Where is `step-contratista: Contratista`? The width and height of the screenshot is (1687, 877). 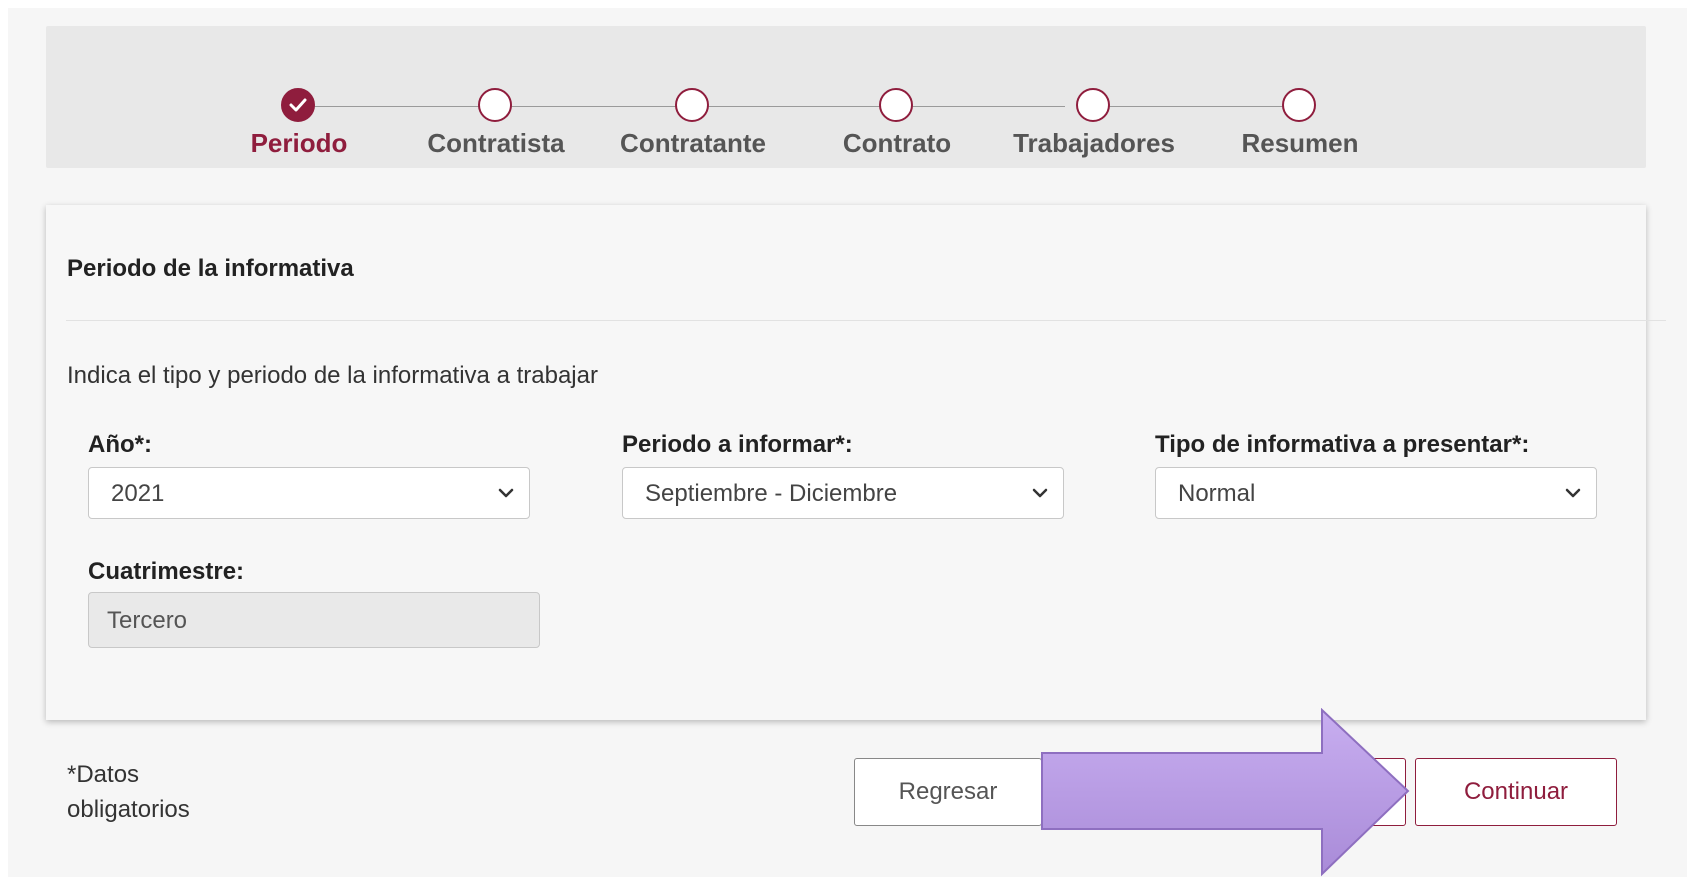
step-contratista: Contratista is located at coordinates (496, 97).